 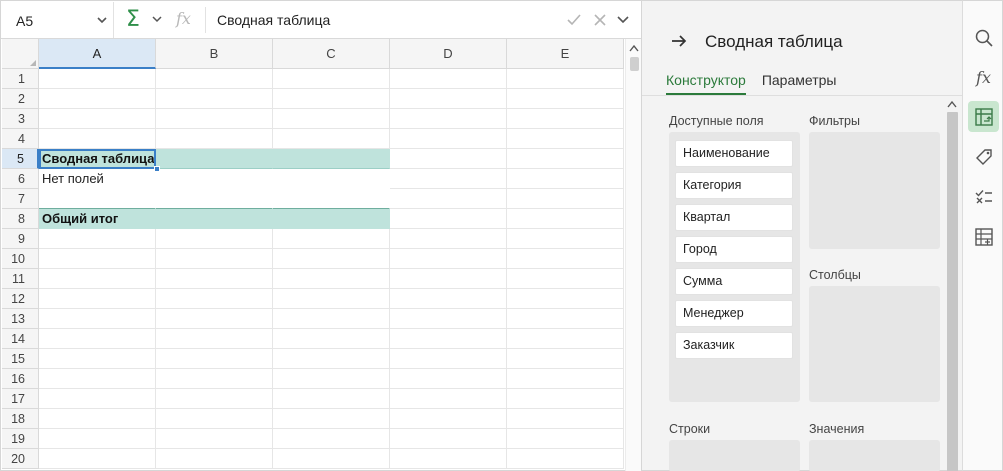 I want to click on cell-d2, so click(x=448, y=99).